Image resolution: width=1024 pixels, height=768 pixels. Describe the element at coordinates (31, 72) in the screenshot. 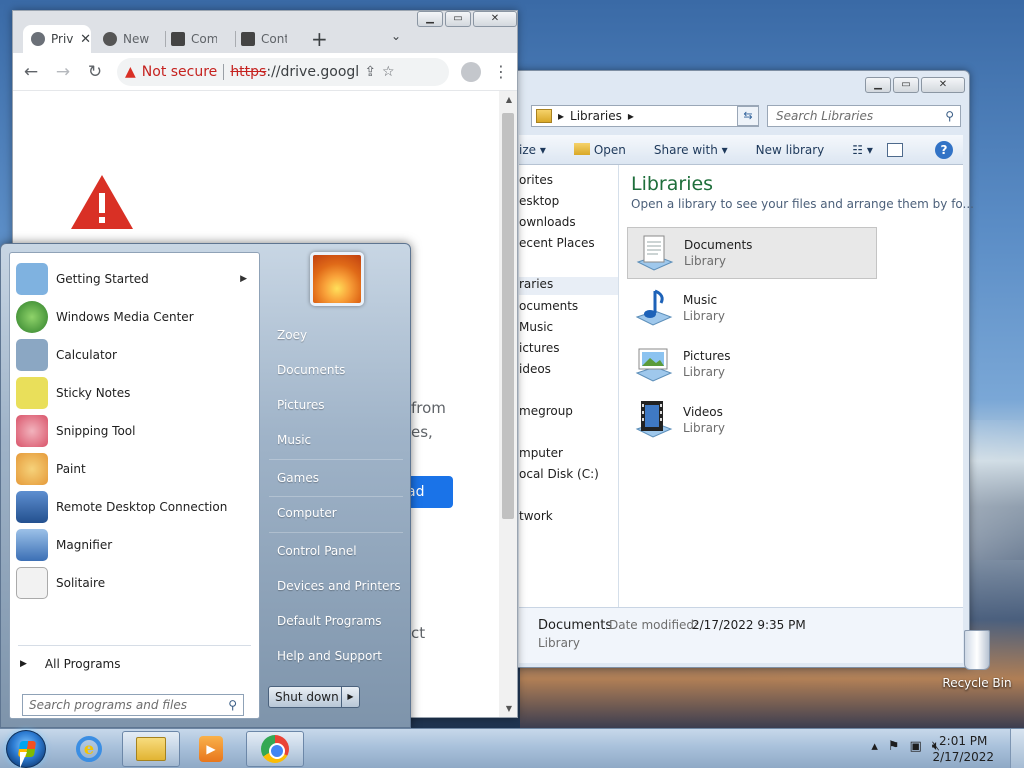

I see `back-arrow-icon: ←` at that location.